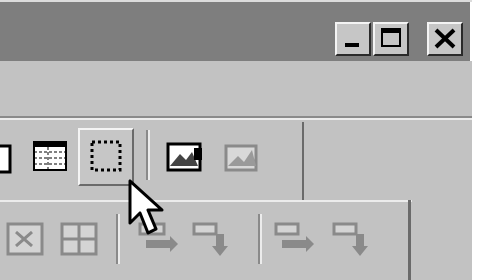 This screenshot has height=280, width=480. I want to click on maximize-icon, so click(391, 37).